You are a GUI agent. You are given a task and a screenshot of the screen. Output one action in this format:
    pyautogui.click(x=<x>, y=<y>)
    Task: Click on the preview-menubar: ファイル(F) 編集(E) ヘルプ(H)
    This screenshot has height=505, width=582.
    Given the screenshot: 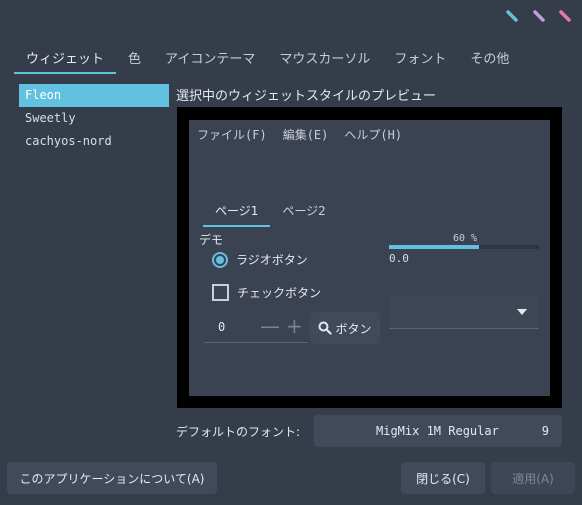 What is the action you would take?
    pyautogui.click(x=307, y=134)
    